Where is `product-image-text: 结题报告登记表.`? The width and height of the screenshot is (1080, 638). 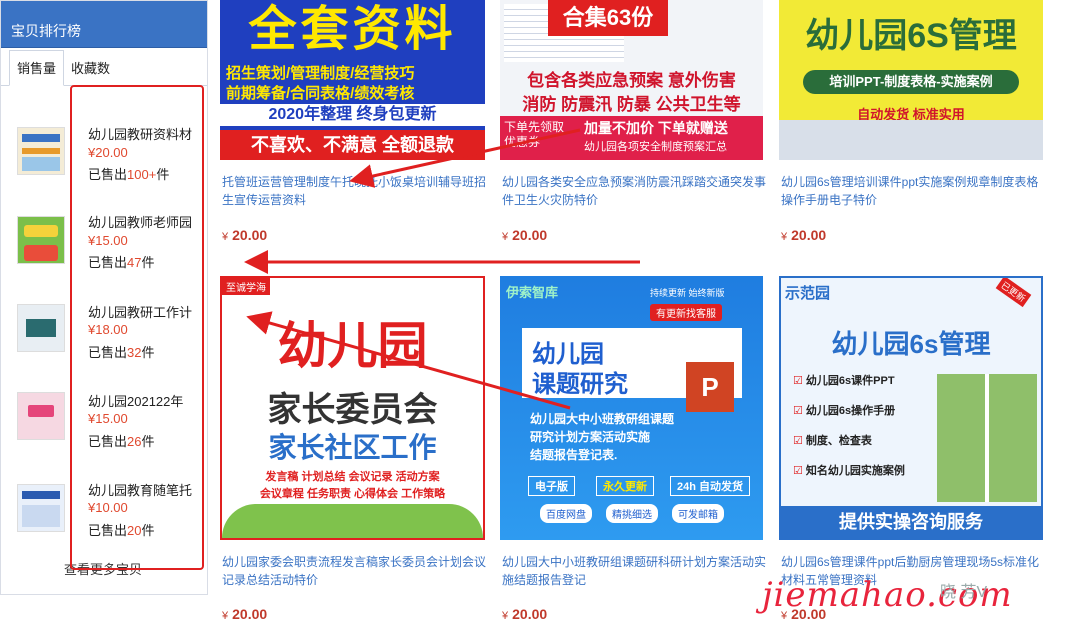 product-image-text: 结题报告登记表. is located at coordinates (574, 455).